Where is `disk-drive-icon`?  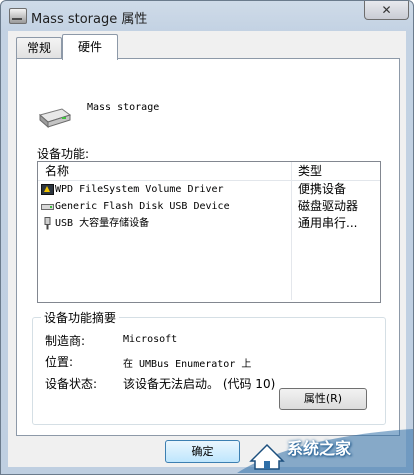 disk-drive-icon is located at coordinates (47, 207).